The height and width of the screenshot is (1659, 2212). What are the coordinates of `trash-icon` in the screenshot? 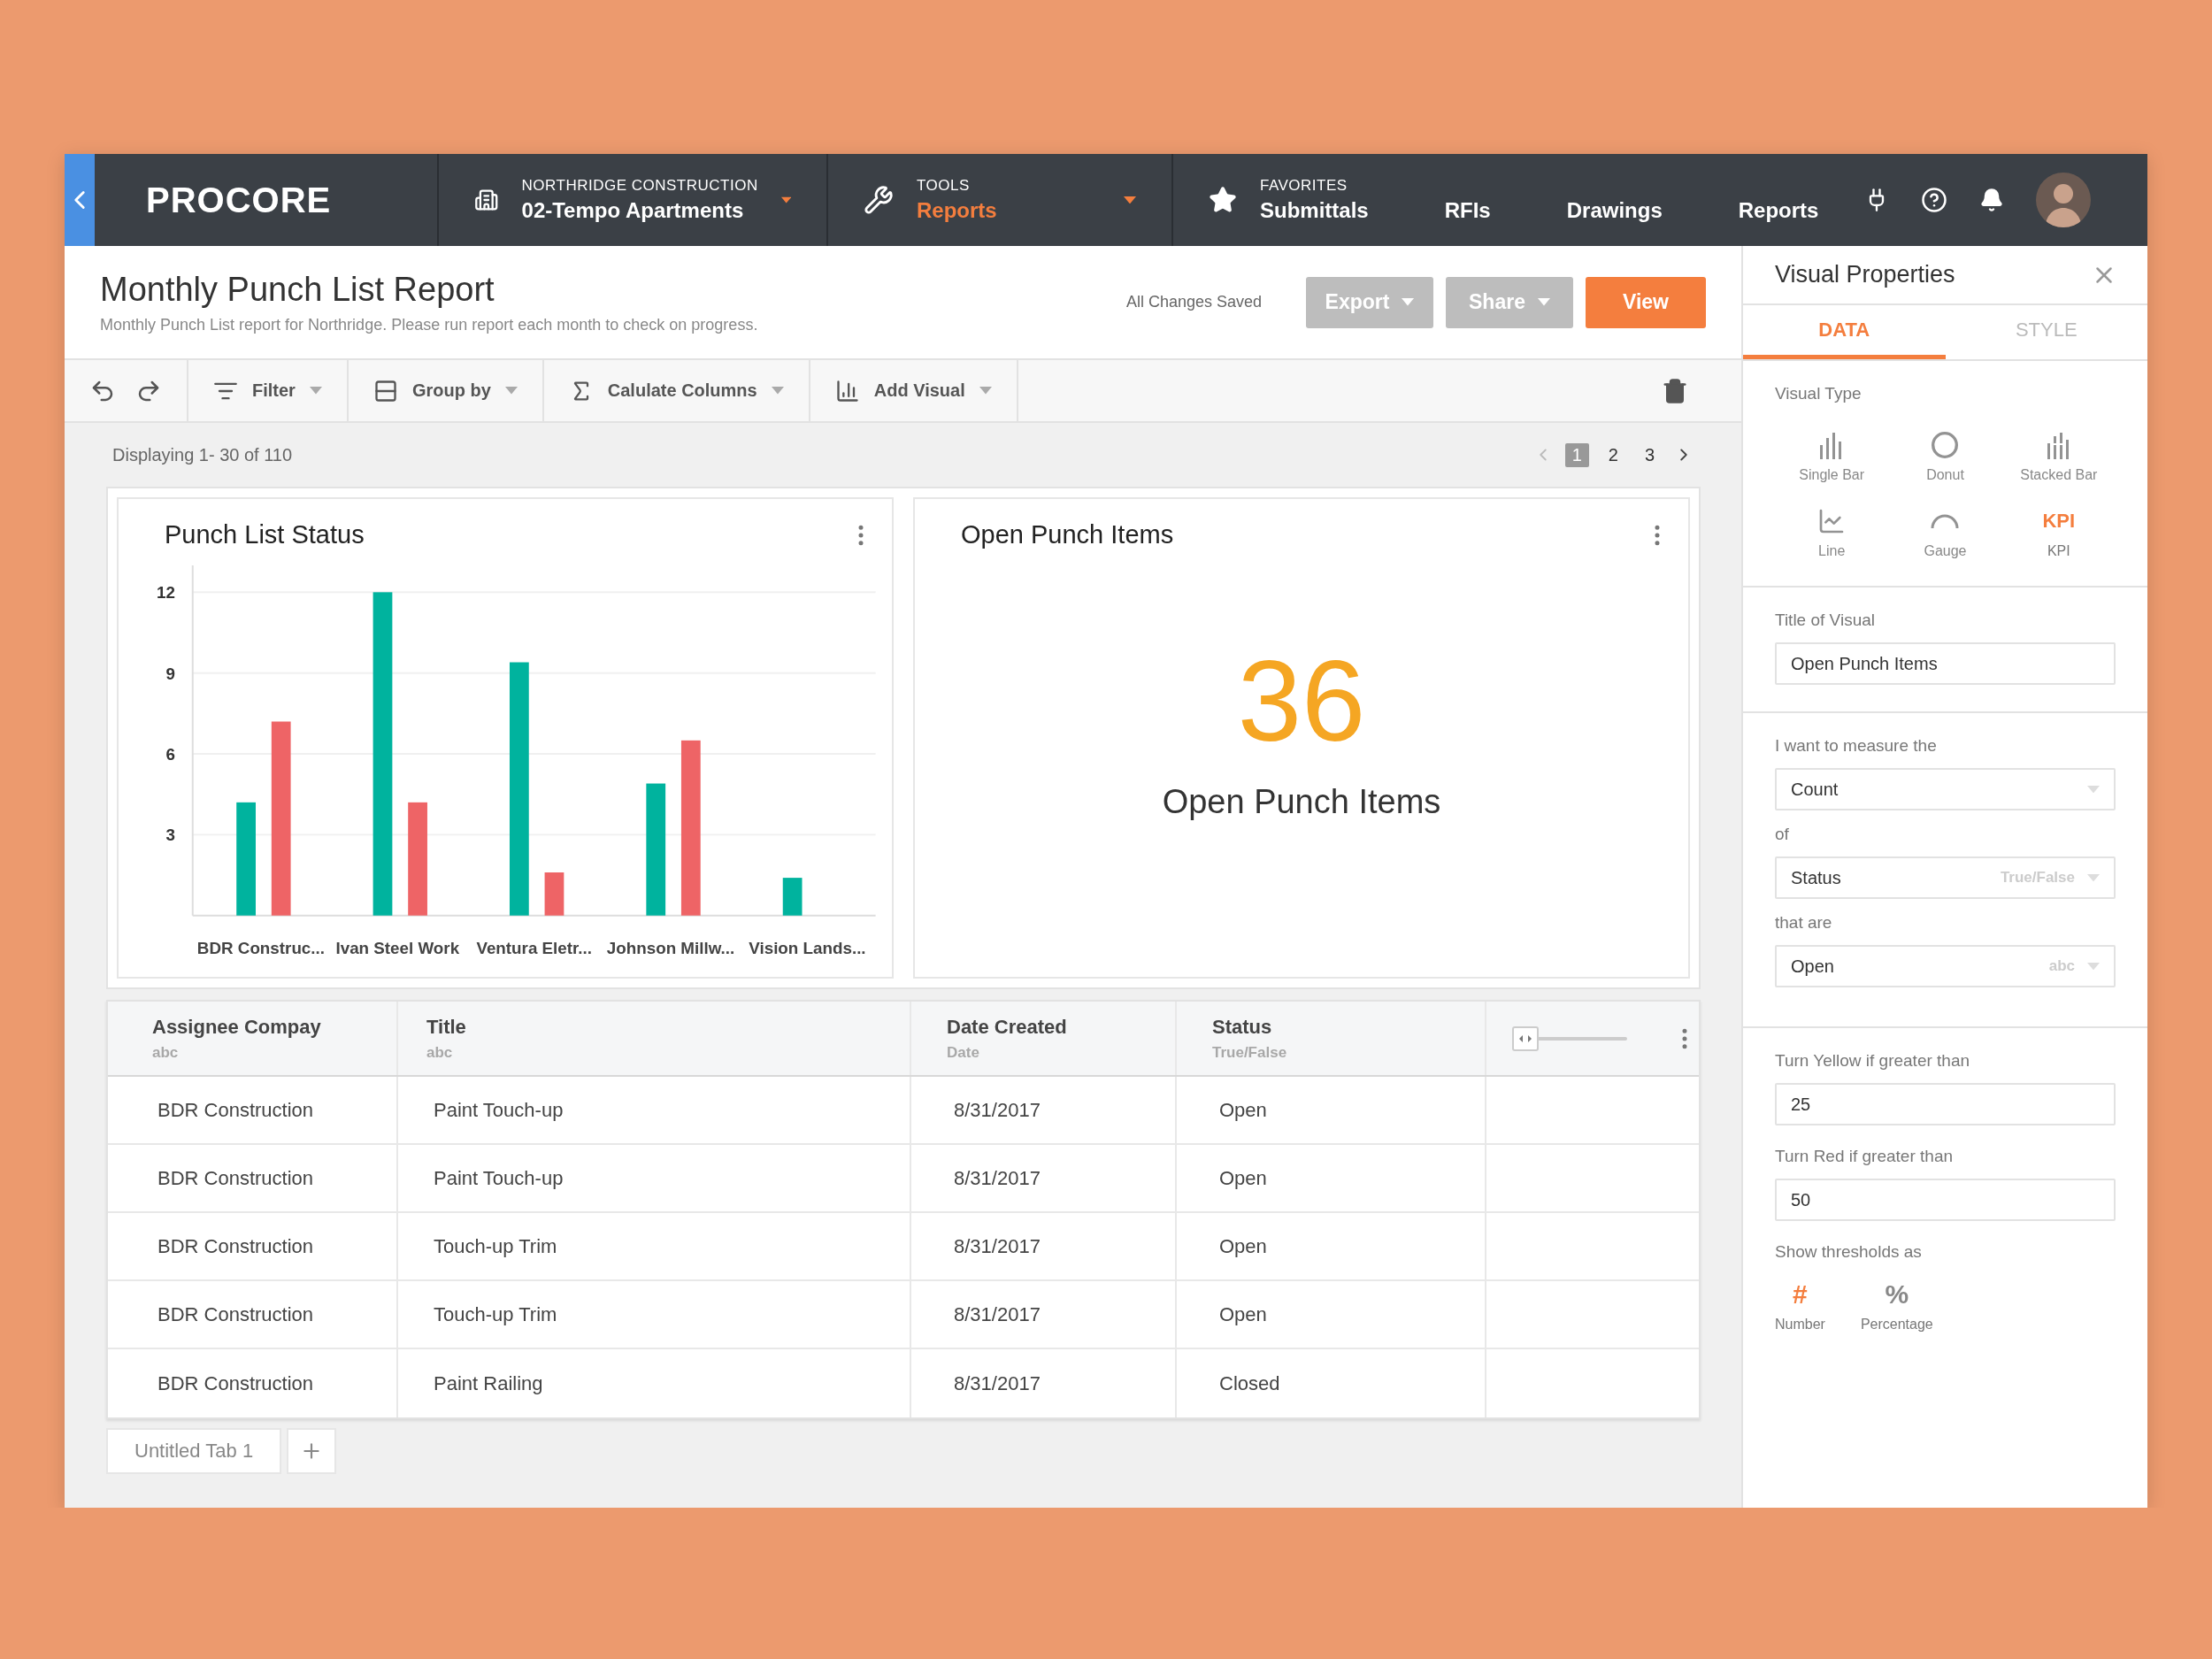 It's located at (1675, 391).